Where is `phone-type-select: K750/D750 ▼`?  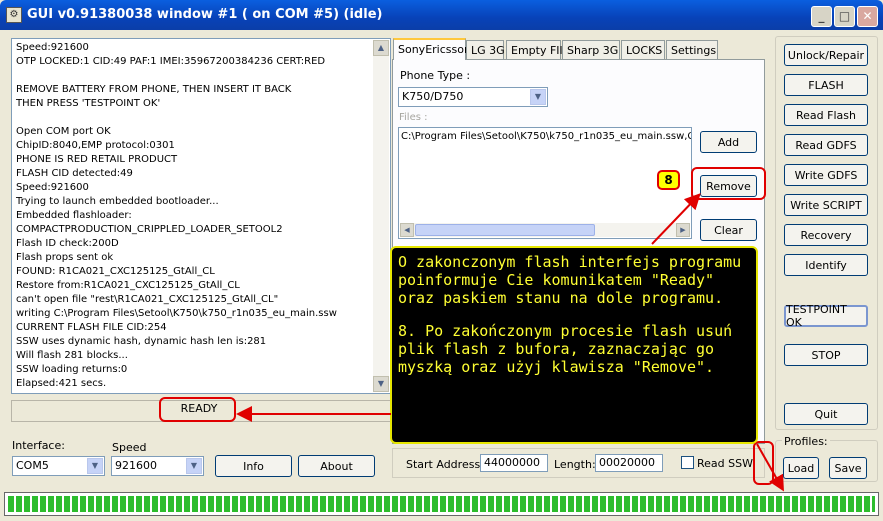
phone-type-select: K750/D750 ▼ is located at coordinates (473, 97).